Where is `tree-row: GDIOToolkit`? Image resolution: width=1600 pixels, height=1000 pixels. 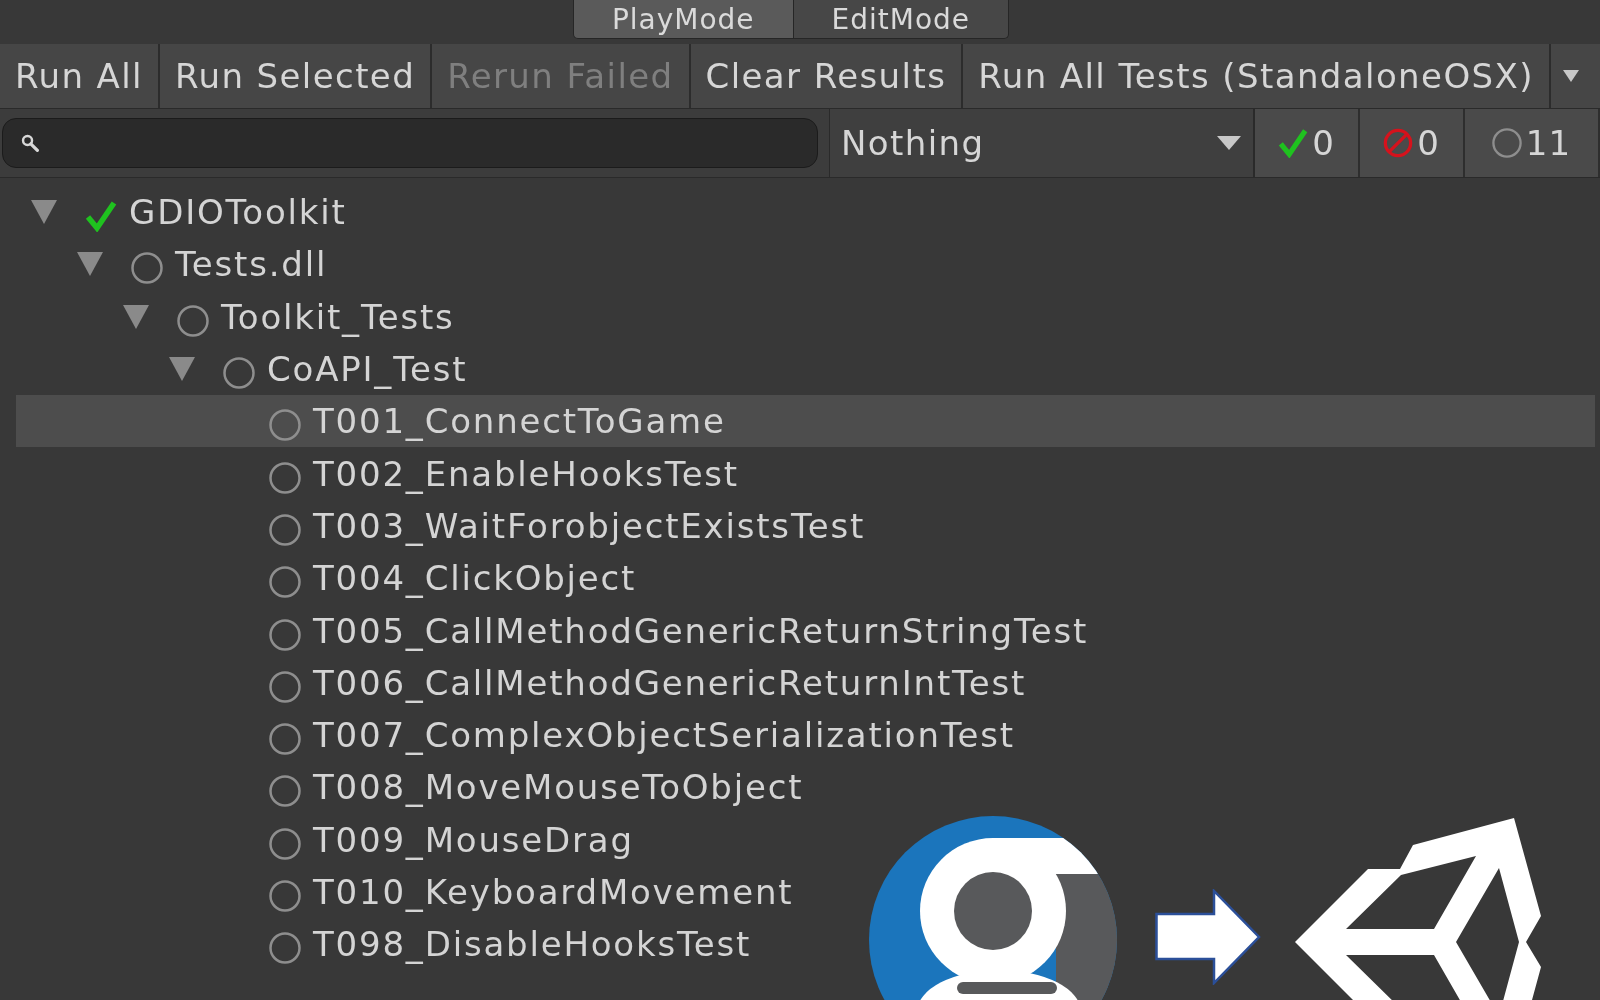
tree-row: GDIOToolkit is located at coordinates (805, 212).